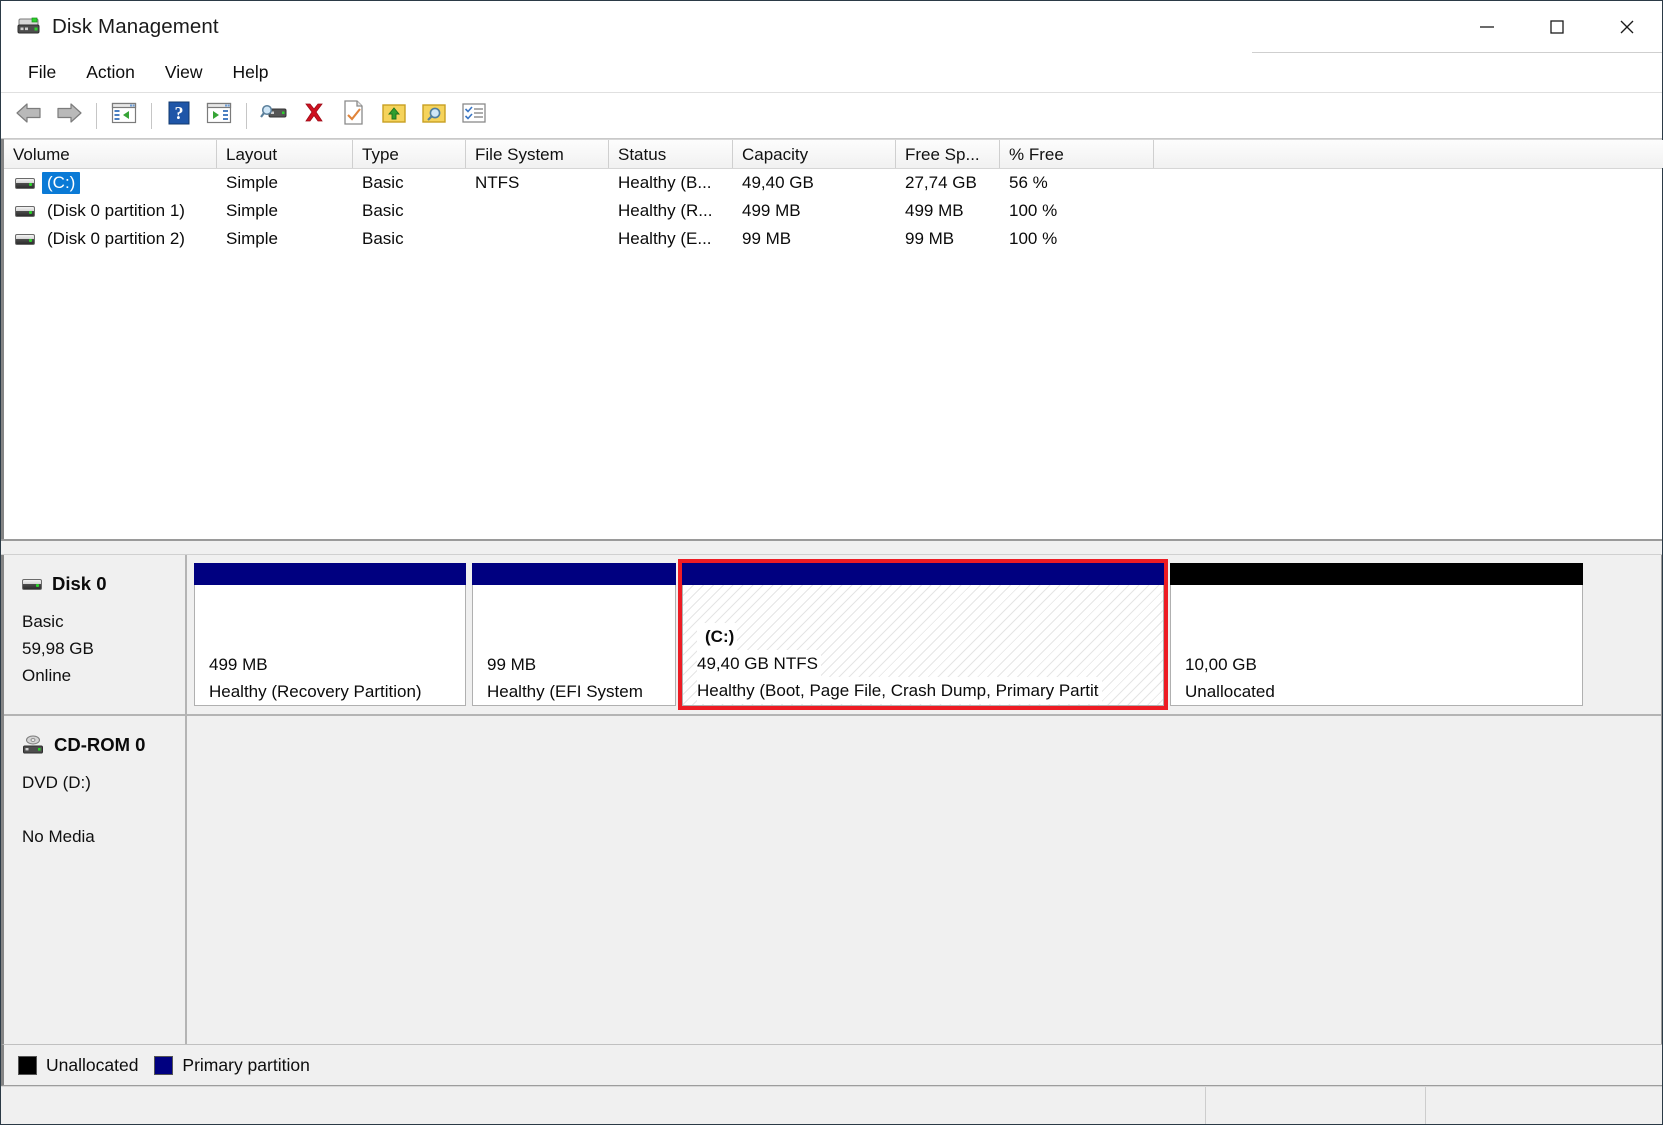 The height and width of the screenshot is (1125, 1663). I want to click on legend-label: Primary partition, so click(246, 1064).